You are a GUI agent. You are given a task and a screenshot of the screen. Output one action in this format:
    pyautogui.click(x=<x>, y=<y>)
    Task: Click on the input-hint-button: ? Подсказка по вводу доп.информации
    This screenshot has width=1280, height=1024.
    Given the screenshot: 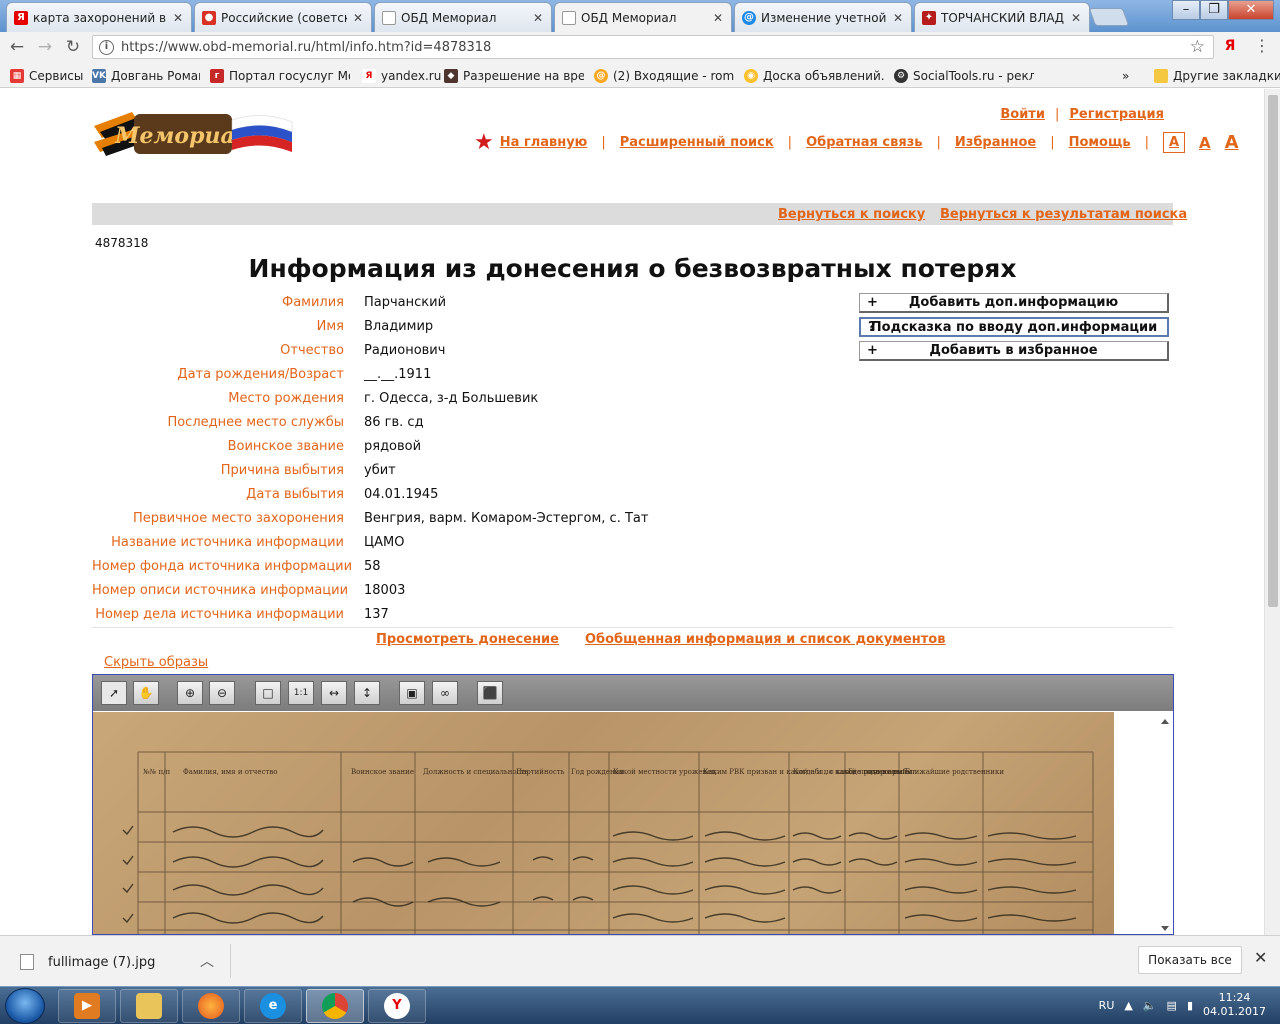 What is the action you would take?
    pyautogui.click(x=1014, y=327)
    